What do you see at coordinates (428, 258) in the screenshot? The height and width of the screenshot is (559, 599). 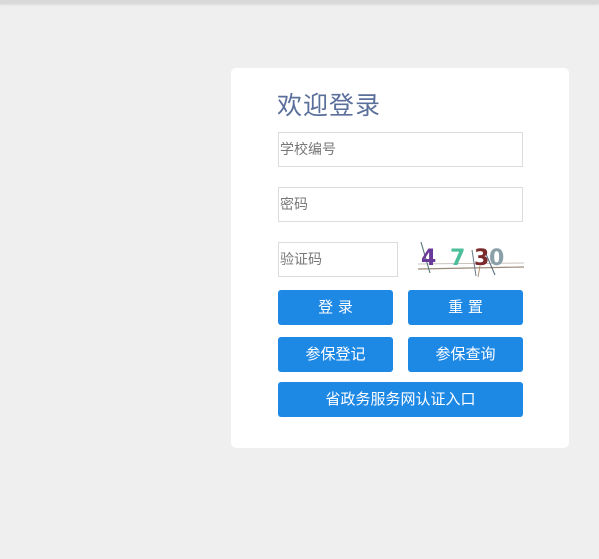 I see `captcha-char-1: 4` at bounding box center [428, 258].